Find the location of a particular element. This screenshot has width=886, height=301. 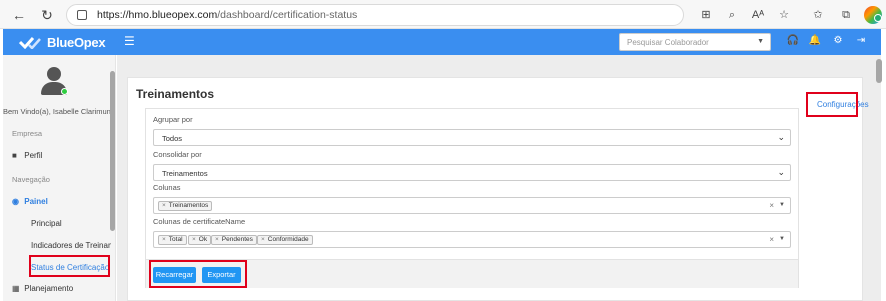

calendar-icon: ▦ is located at coordinates (16, 288).